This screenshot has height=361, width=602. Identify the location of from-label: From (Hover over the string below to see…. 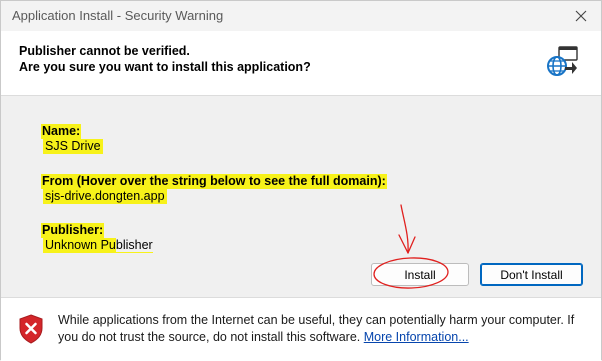
(214, 181).